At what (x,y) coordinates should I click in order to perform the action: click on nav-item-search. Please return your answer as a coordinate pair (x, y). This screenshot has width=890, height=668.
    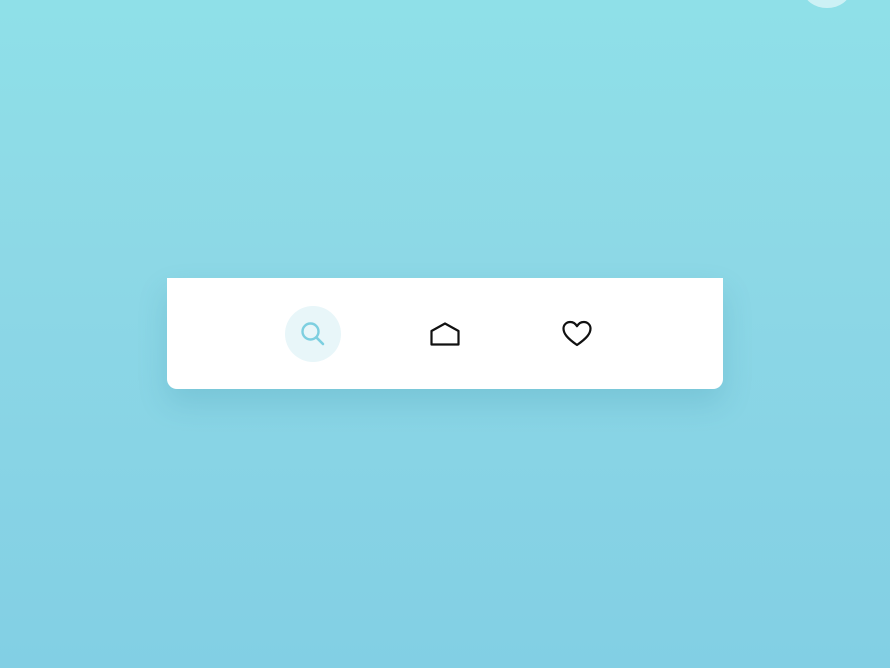
    Looking at the image, I should click on (313, 334).